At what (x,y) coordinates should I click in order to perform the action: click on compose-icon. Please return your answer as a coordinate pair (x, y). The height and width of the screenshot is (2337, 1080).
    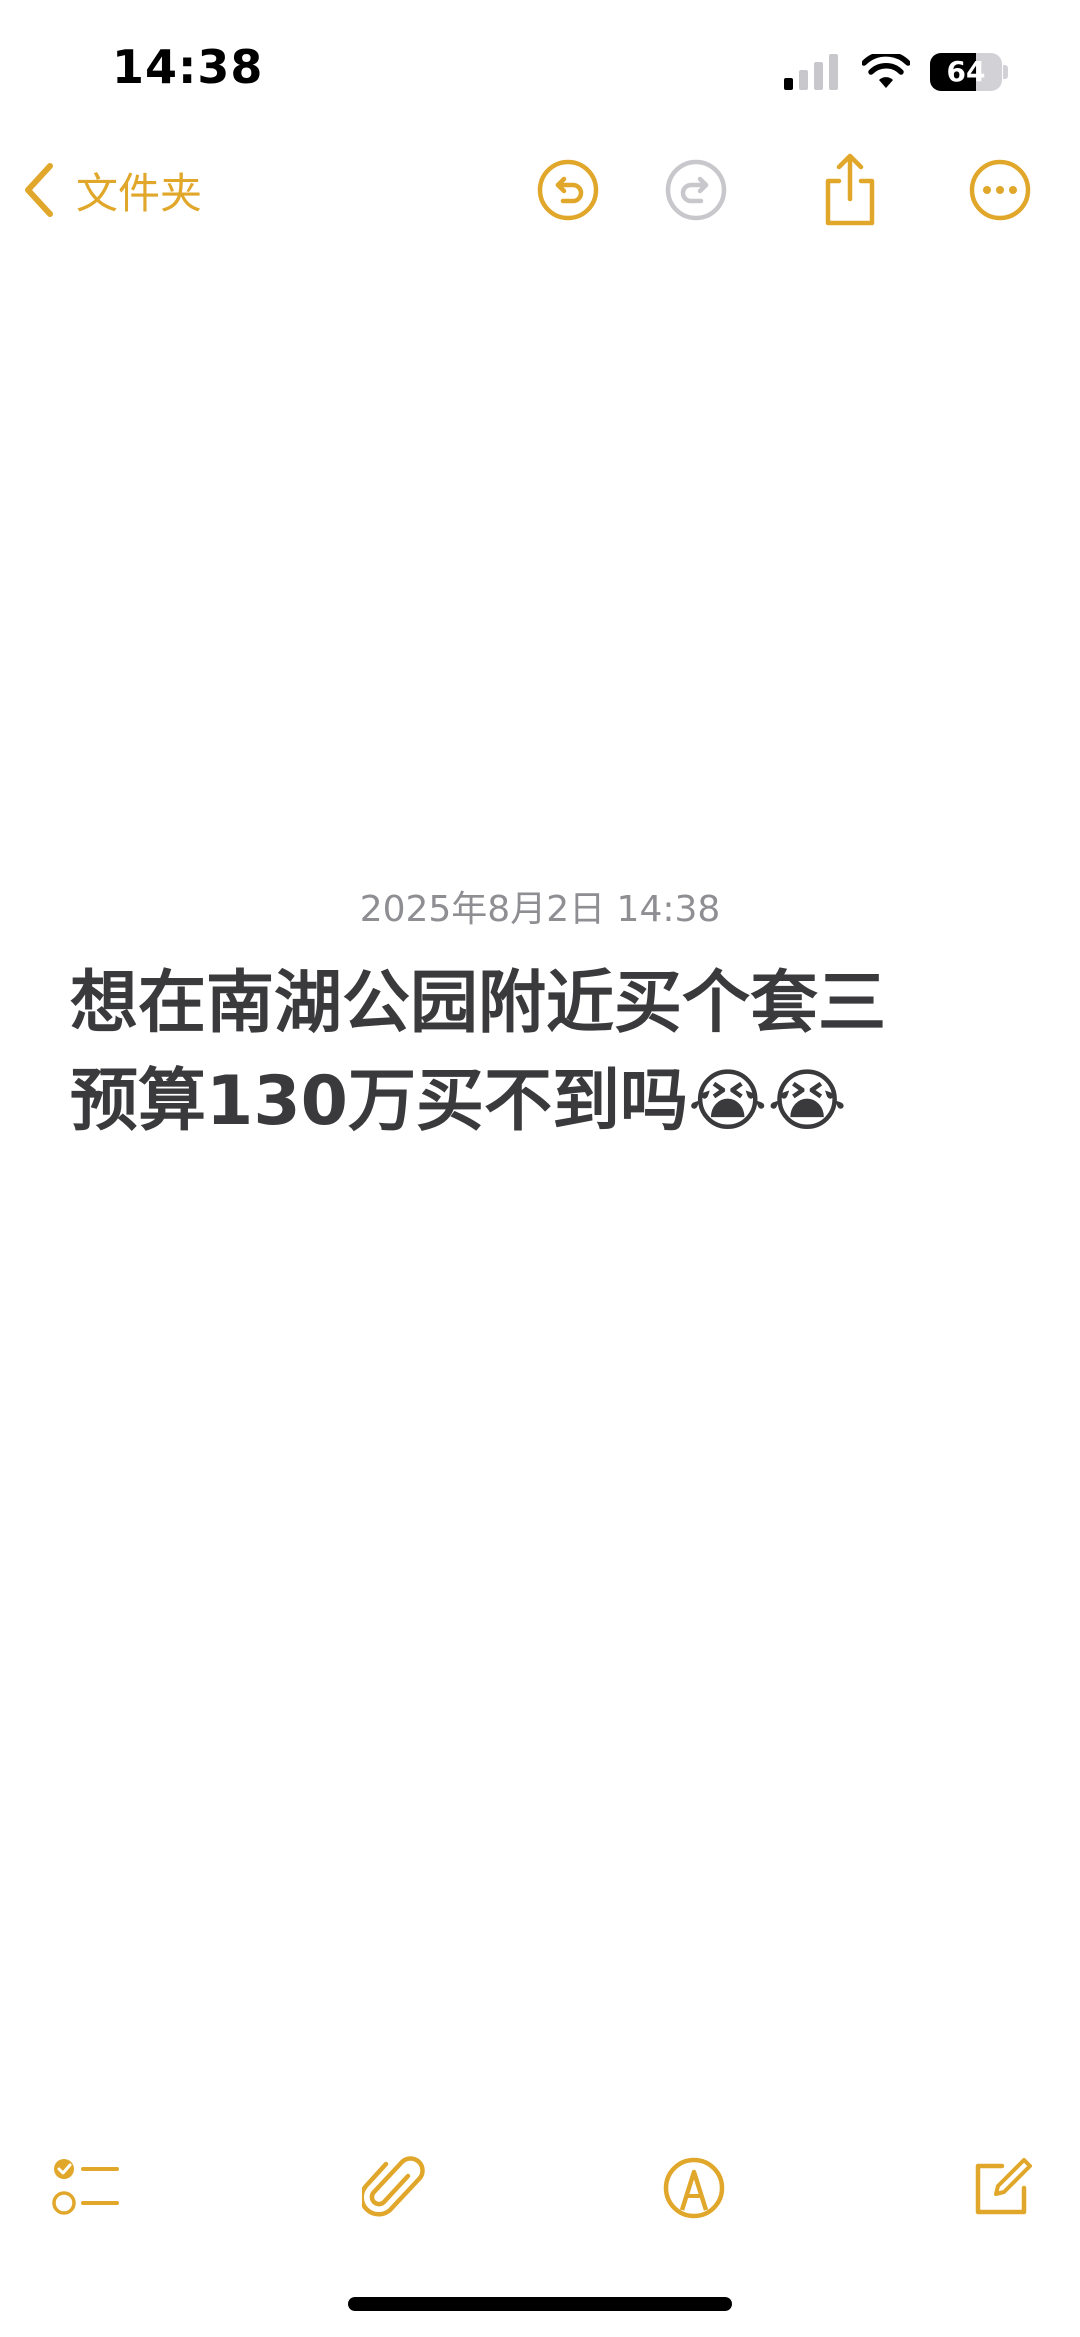
    Looking at the image, I should click on (1003, 2186).